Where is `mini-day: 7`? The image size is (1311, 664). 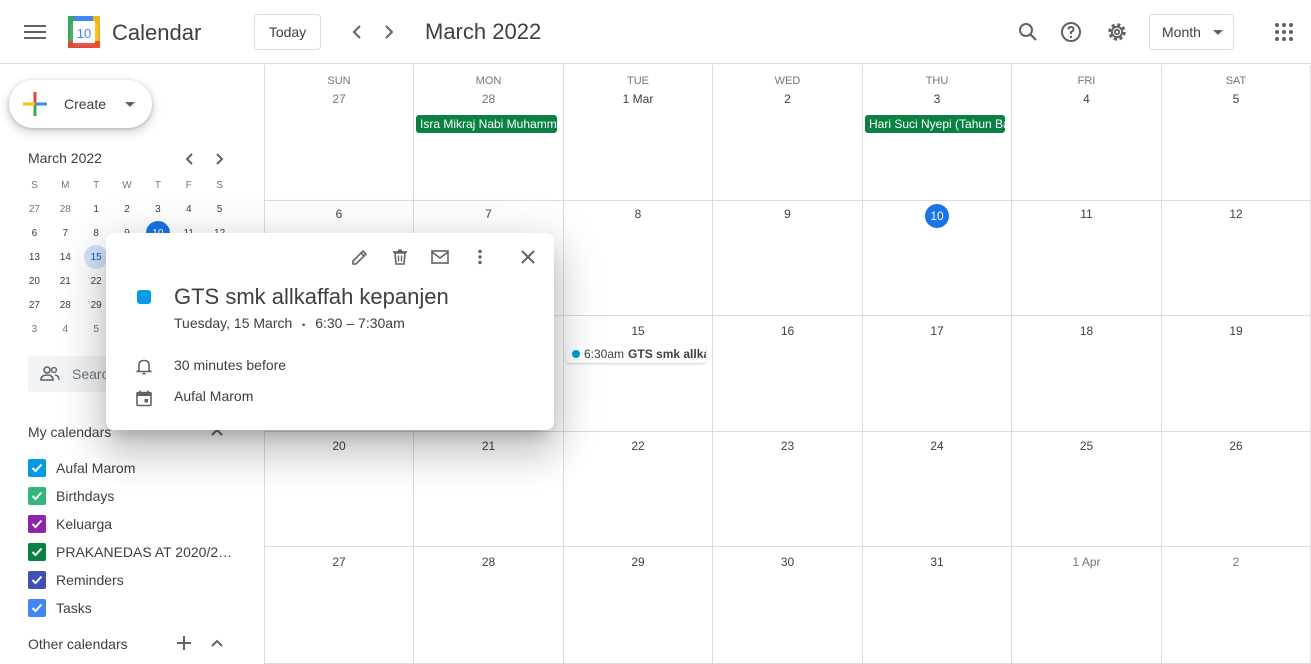
mini-day: 7 is located at coordinates (65, 233).